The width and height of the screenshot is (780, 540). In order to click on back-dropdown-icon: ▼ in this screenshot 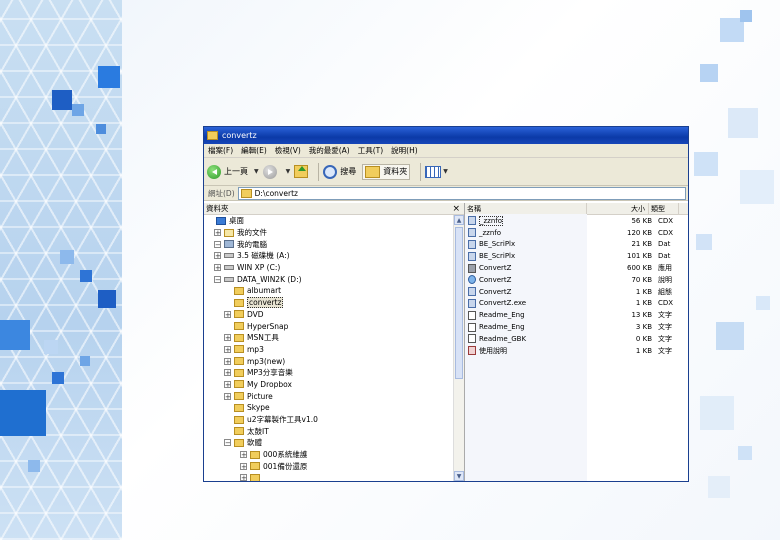, I will do `click(256, 171)`.